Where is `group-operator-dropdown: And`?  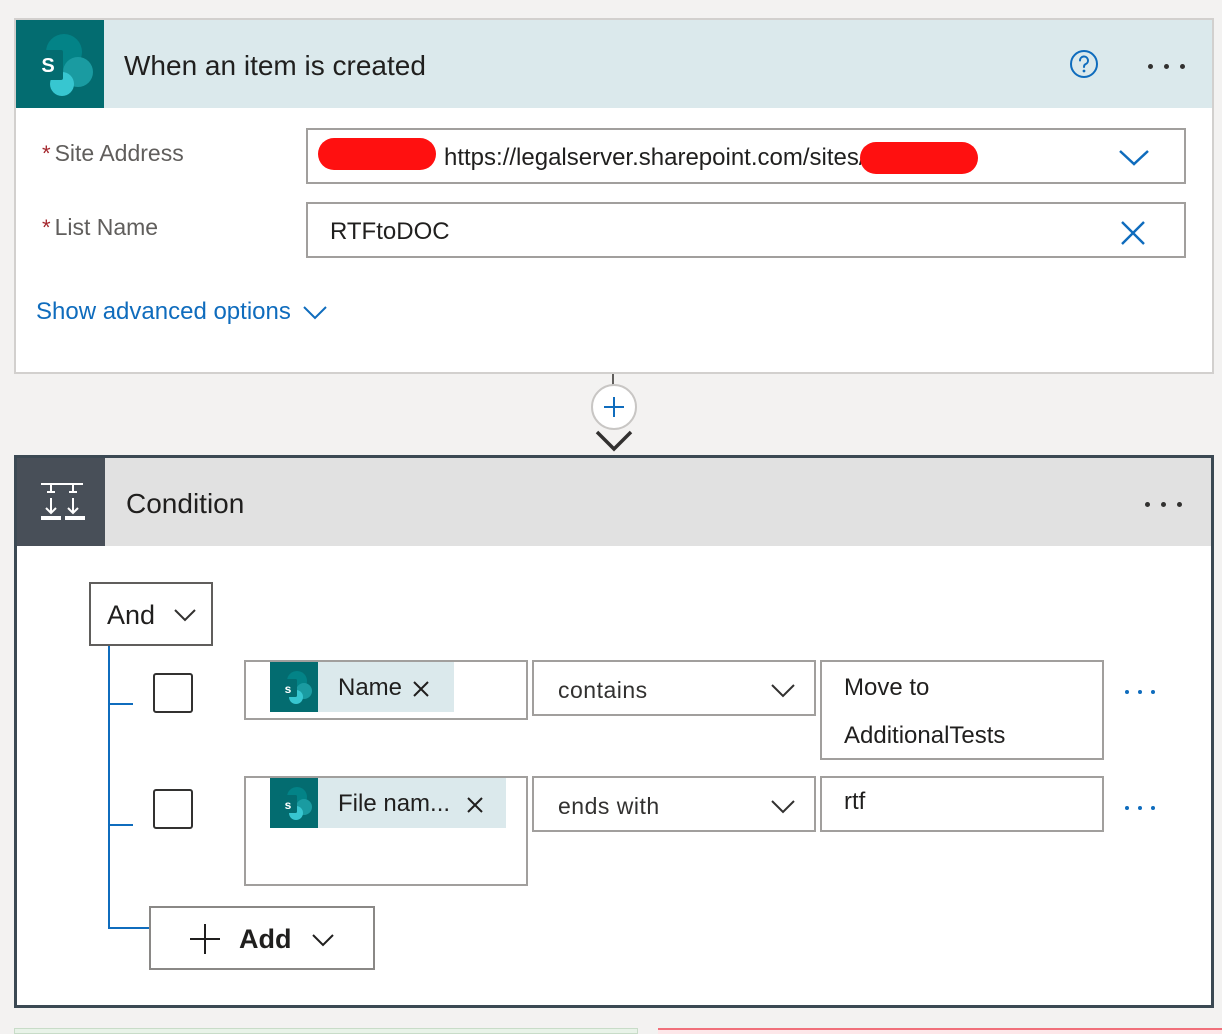
group-operator-dropdown: And is located at coordinates (151, 614).